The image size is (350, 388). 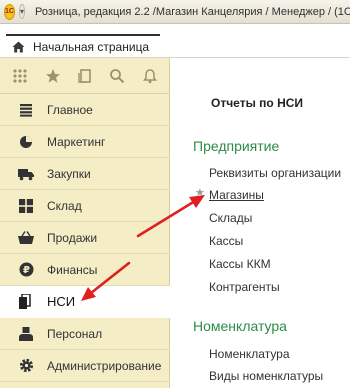 What do you see at coordinates (200, 192) in the screenshot?
I see `star-icon: ★` at bounding box center [200, 192].